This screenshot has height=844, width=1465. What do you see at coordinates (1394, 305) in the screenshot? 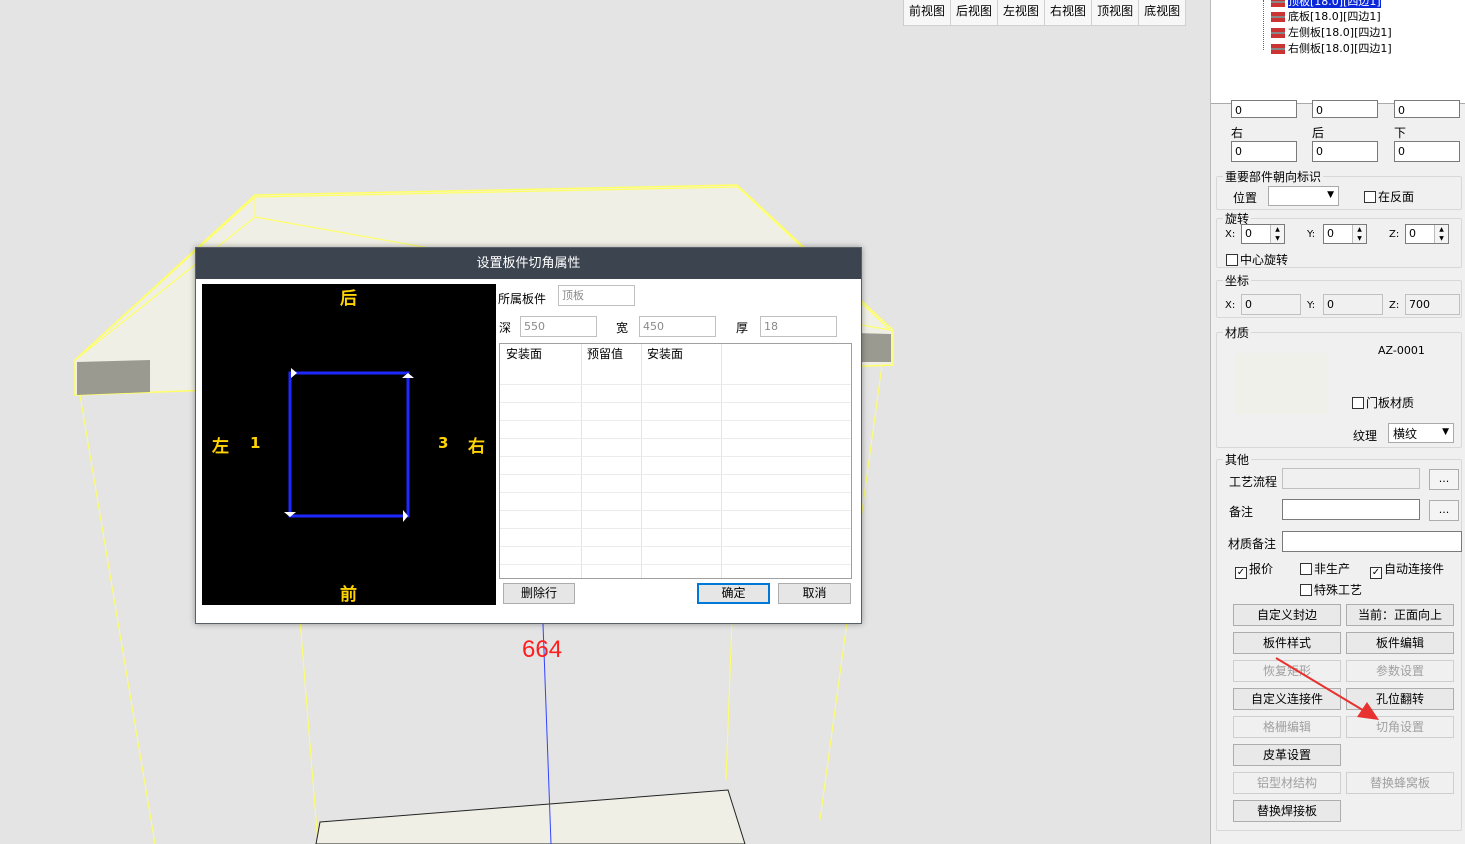
I see `coord-z-label: Z:` at bounding box center [1394, 305].